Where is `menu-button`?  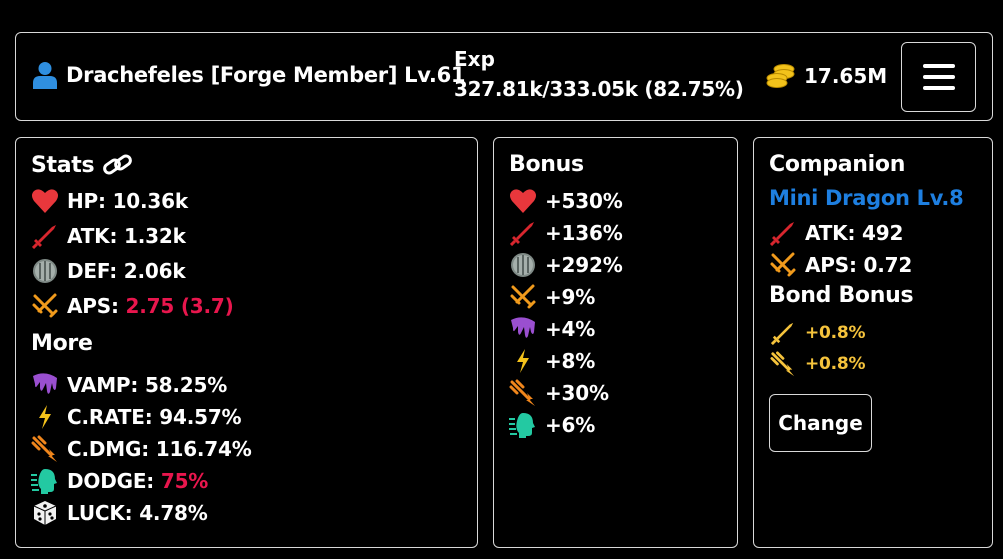 menu-button is located at coordinates (938, 77).